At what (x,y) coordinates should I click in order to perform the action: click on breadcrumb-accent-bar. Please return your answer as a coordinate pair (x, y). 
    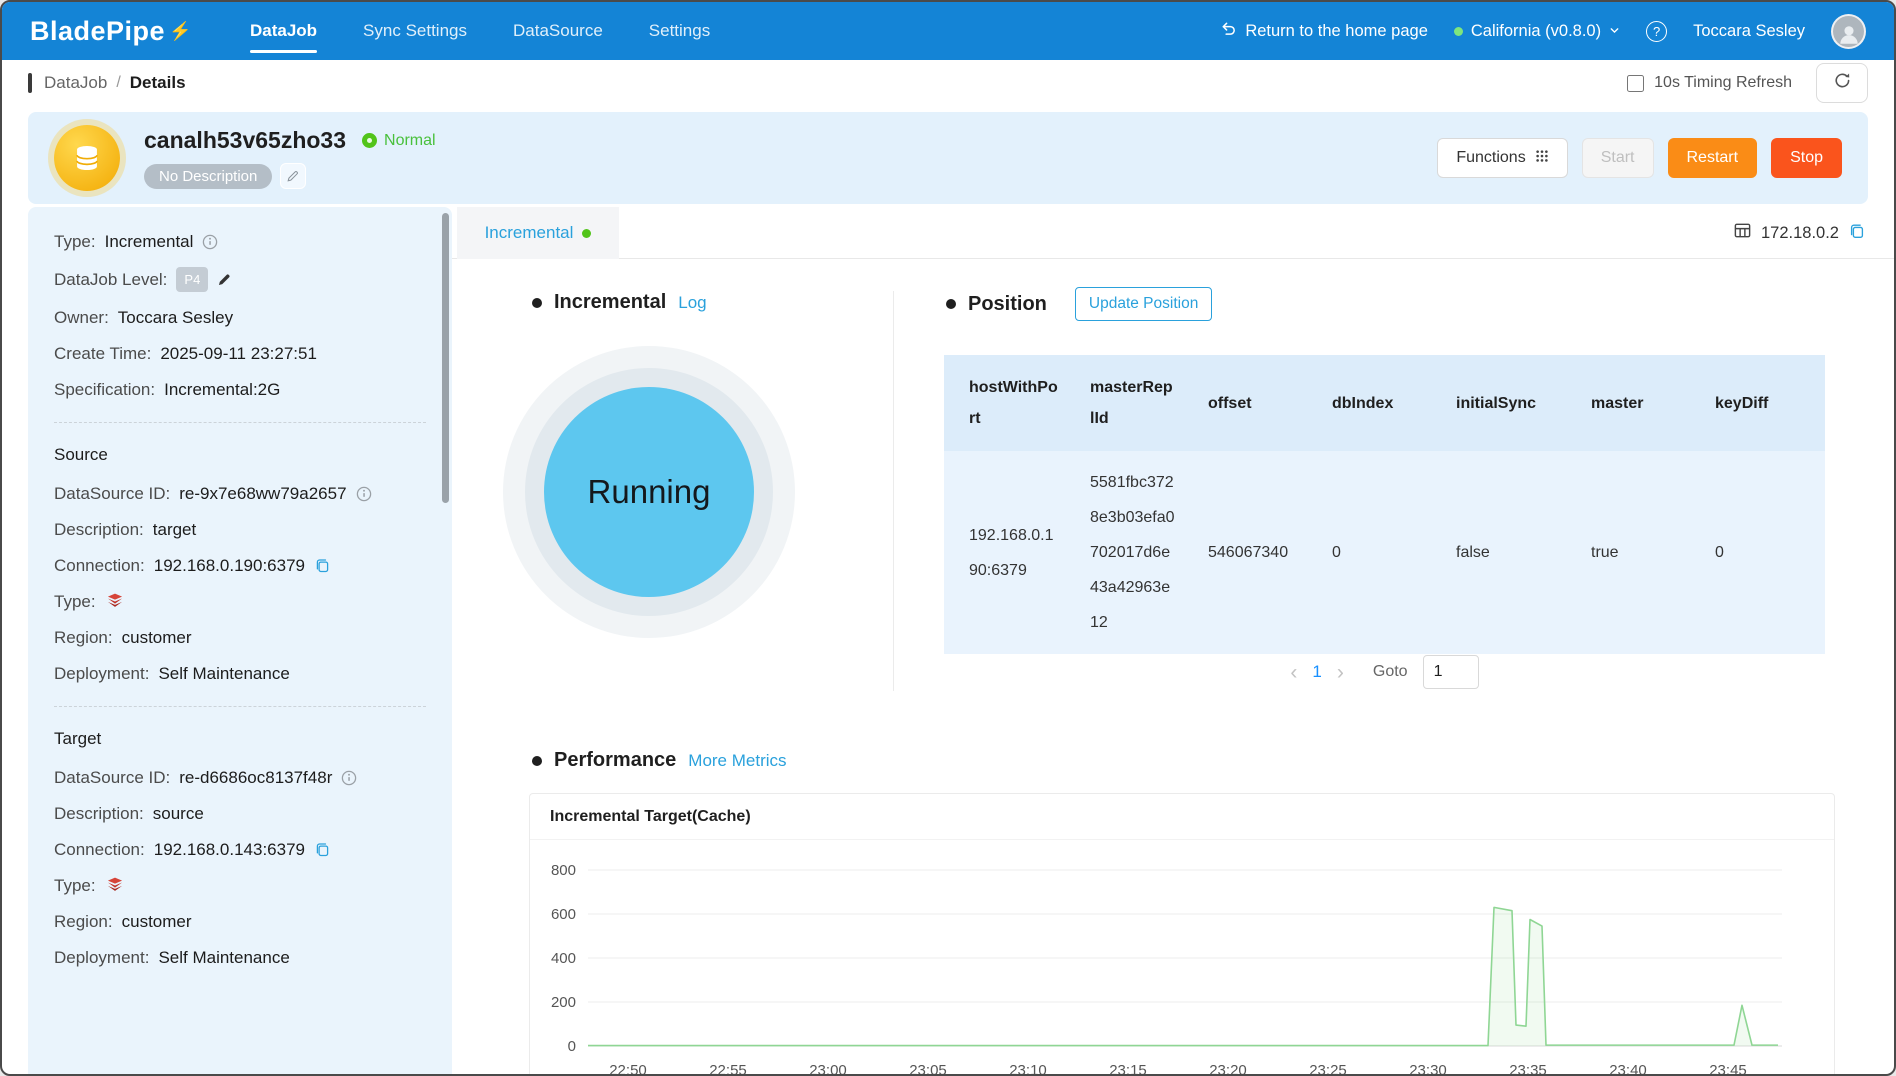
    Looking at the image, I should click on (30, 83).